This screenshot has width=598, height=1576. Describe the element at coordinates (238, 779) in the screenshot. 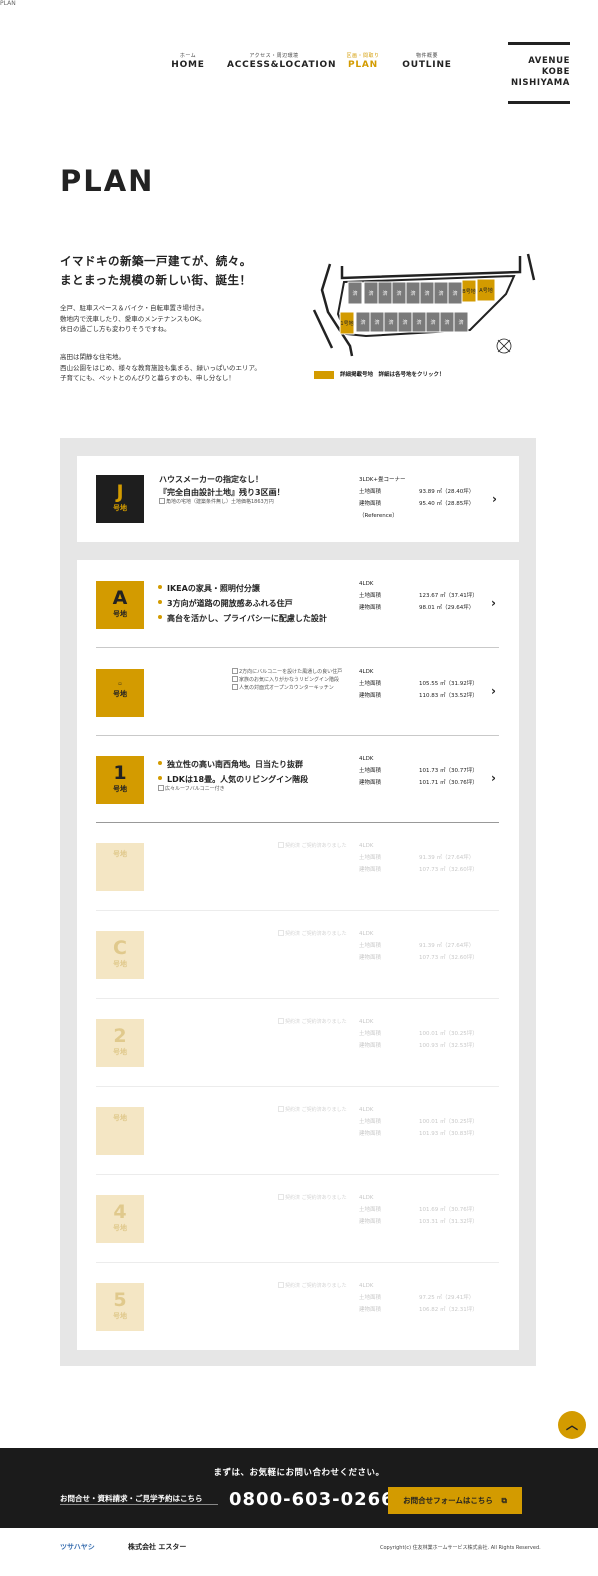

I see `lot-feature-text: LDKは18畳。人気のリビングイン階段` at that location.